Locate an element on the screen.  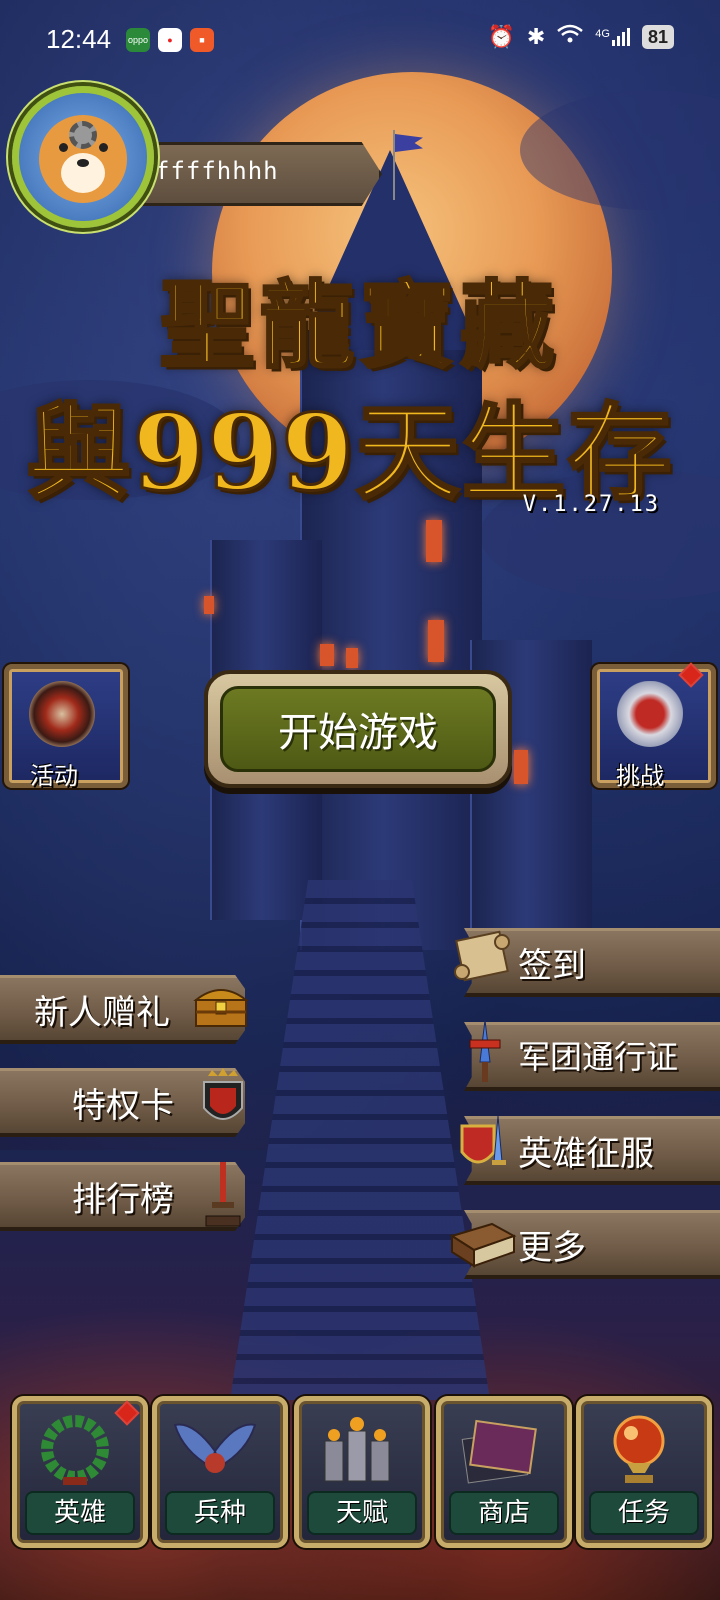
activity-label: 活动 is located at coordinates (54, 776).